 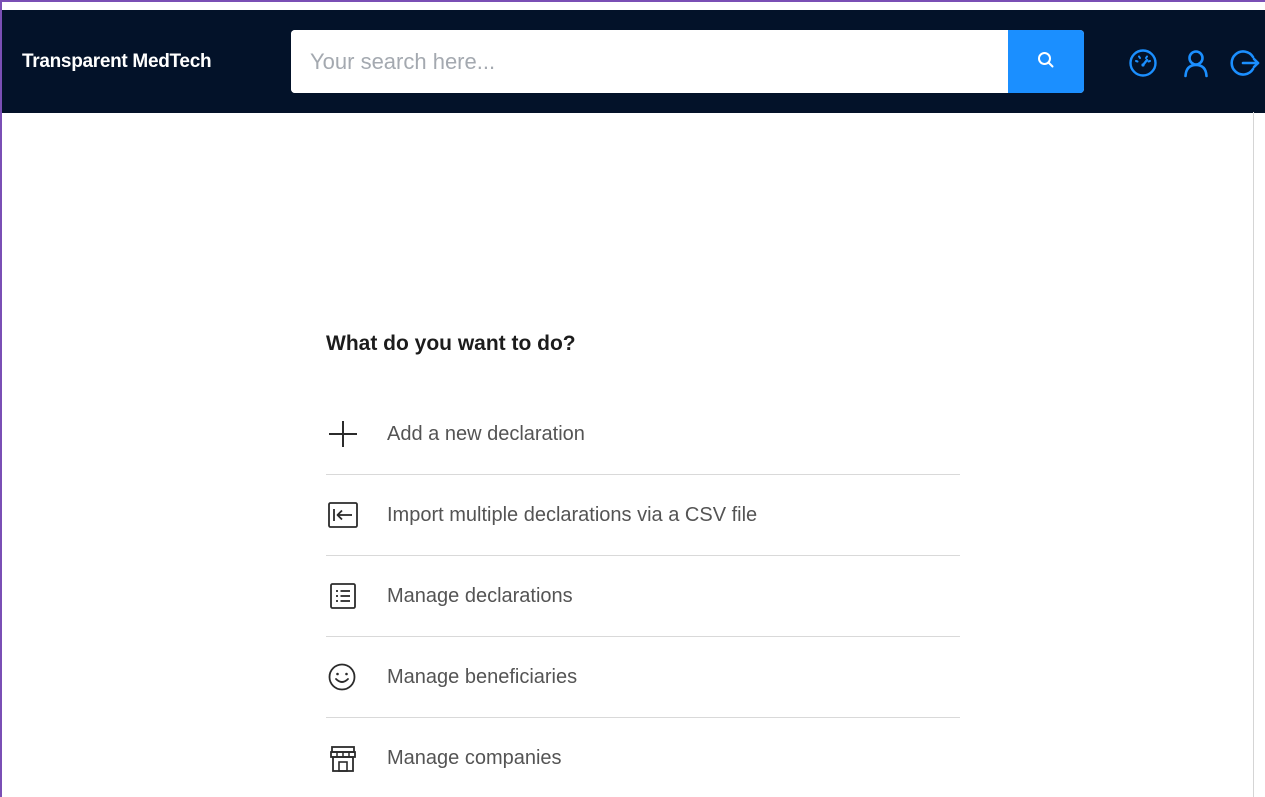 I want to click on search-icon, so click(x=1046, y=61).